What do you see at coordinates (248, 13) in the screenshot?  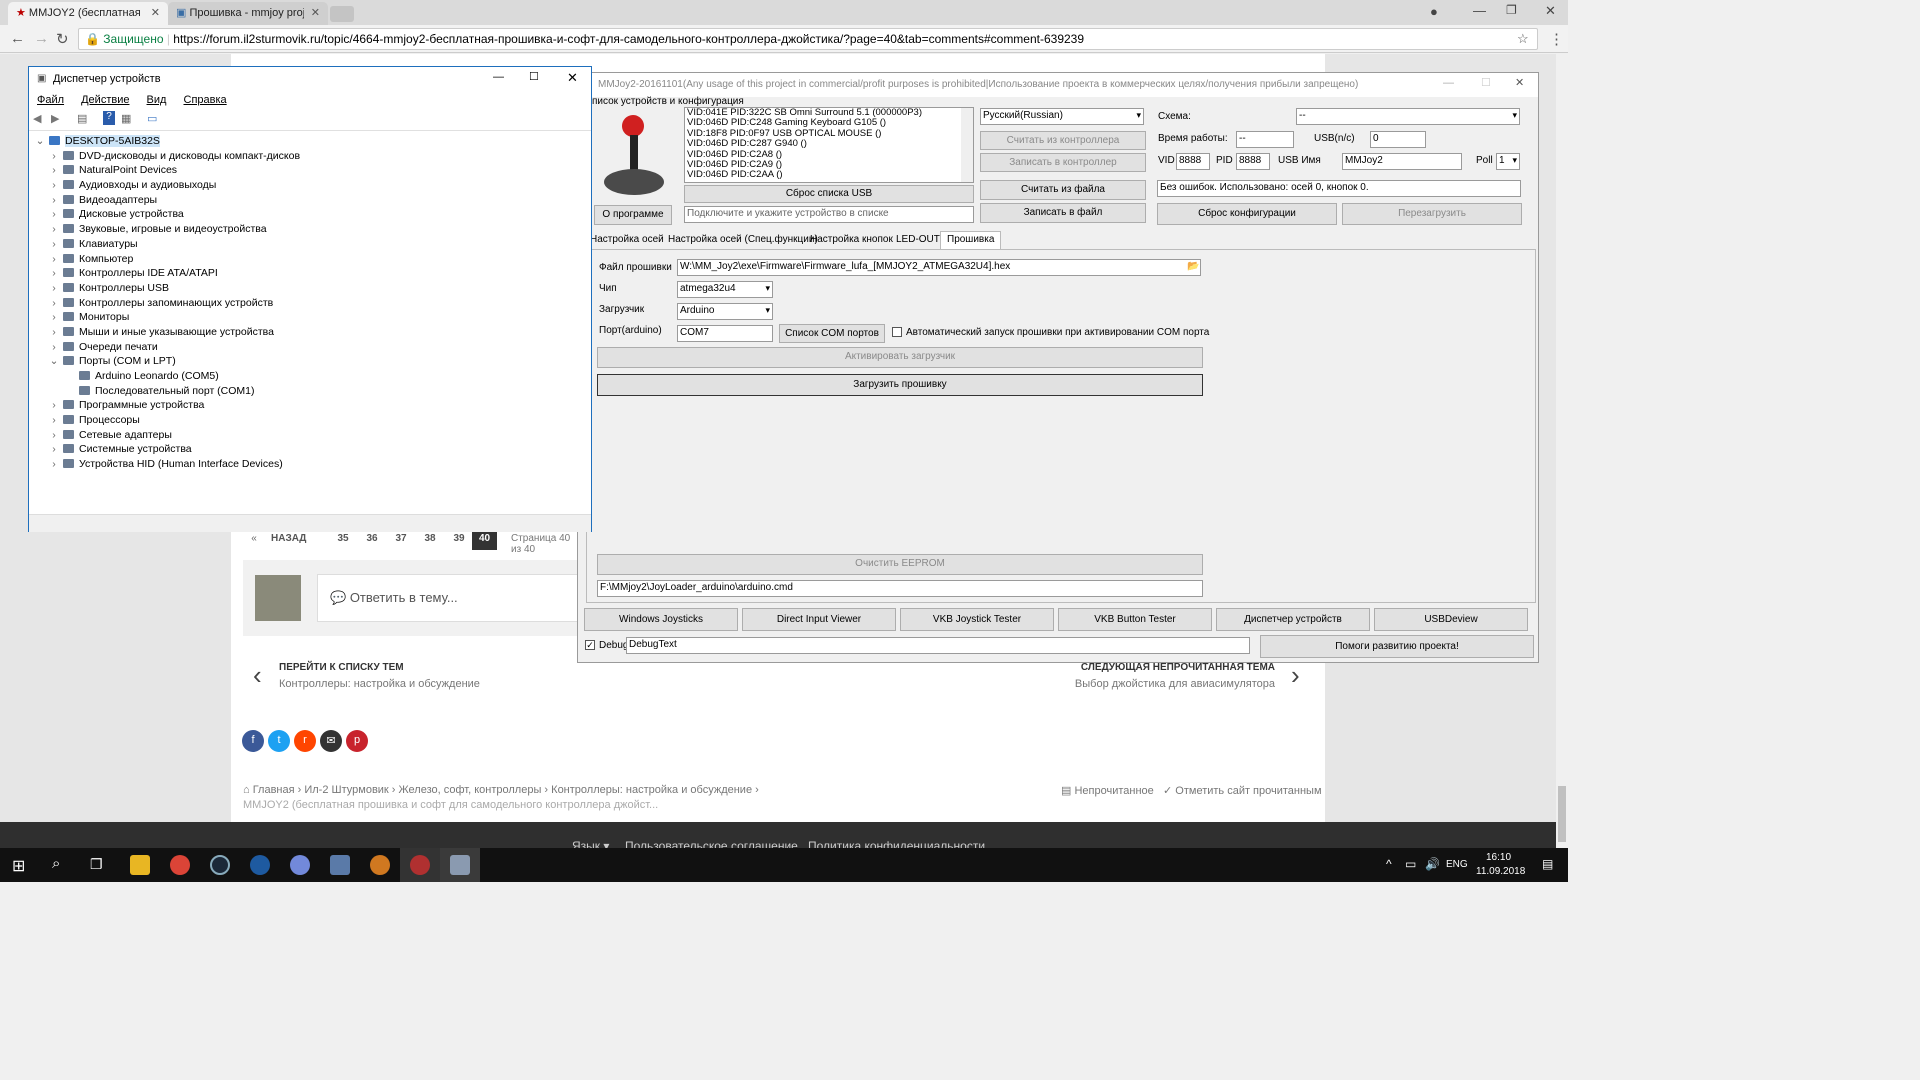 I see `browser-tab: ▣ Прошивка - mmjoy proje ✕` at bounding box center [248, 13].